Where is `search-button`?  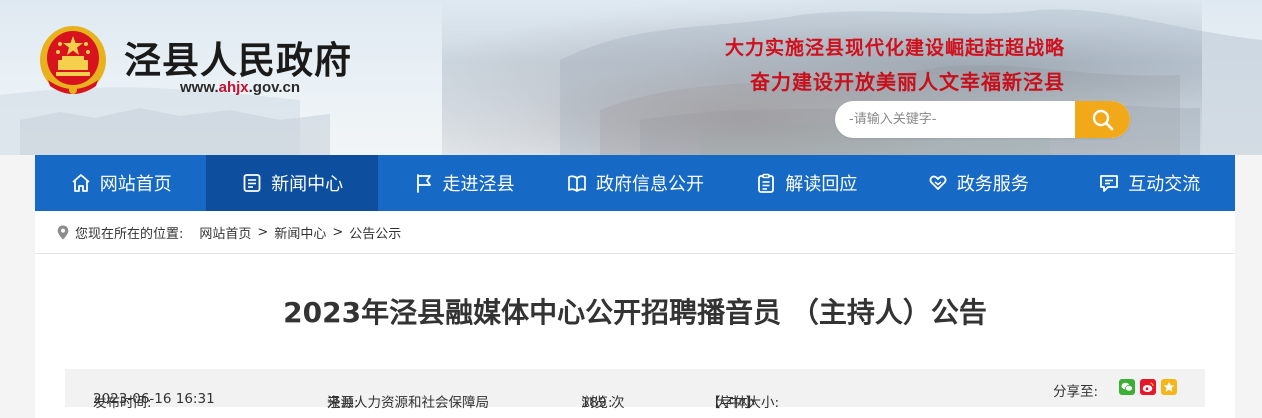 search-button is located at coordinates (1102, 119).